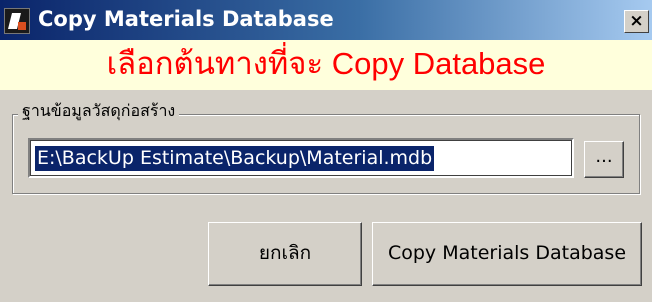 The height and width of the screenshot is (302, 652). Describe the element at coordinates (507, 254) in the screenshot. I see `copy-database-button: Copy Materials Database` at that location.